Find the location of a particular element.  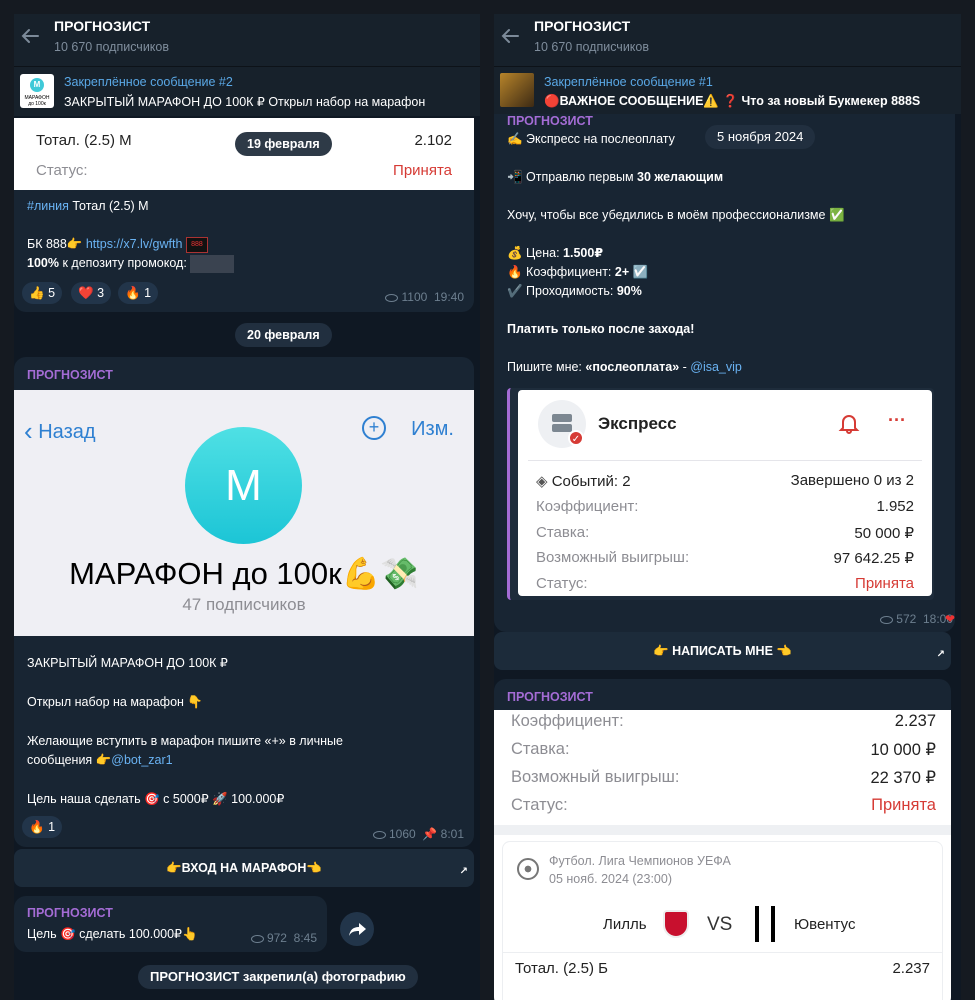

more-dots-icon: ··· is located at coordinates (897, 420).